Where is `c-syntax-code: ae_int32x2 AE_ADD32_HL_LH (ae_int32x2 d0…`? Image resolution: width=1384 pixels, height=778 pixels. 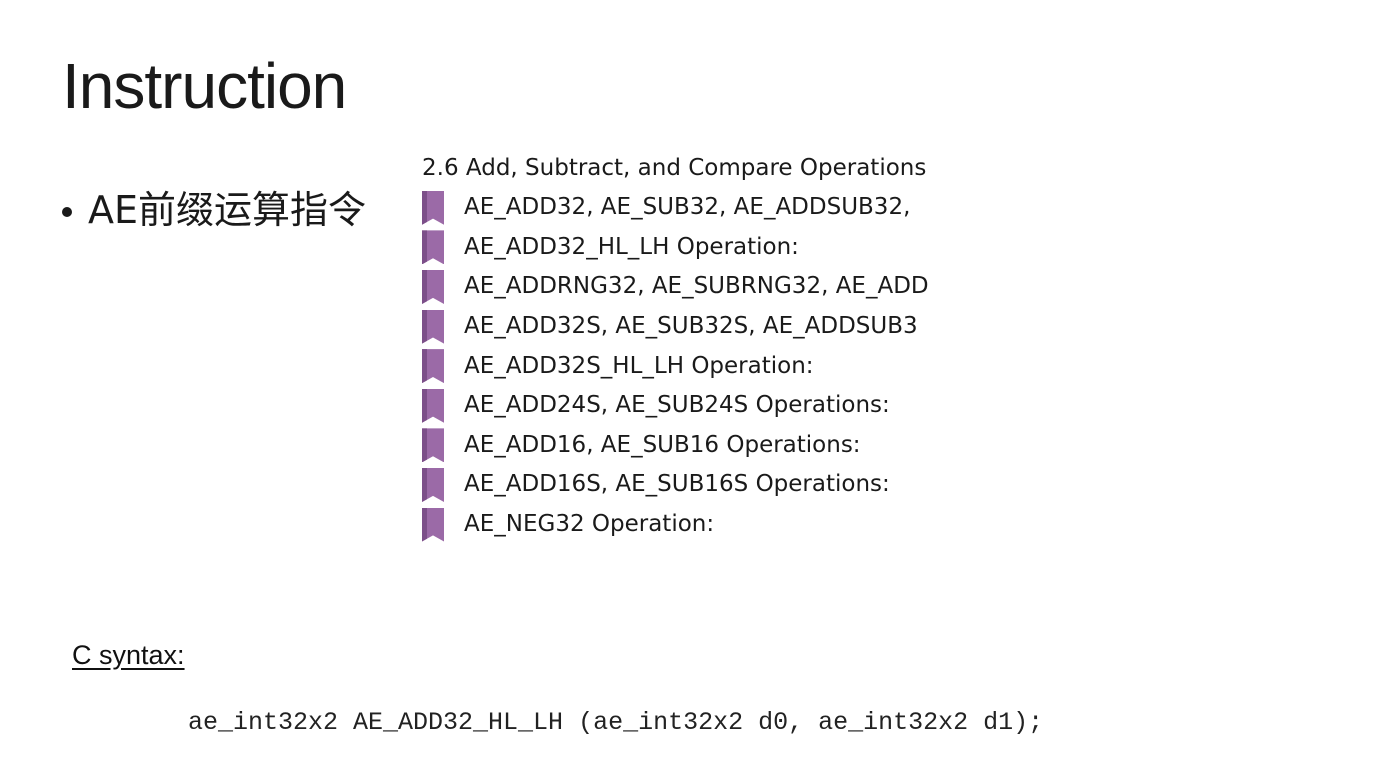 c-syntax-code: ae_int32x2 AE_ADD32_HL_LH (ae_int32x2 d0… is located at coordinates (616, 722).